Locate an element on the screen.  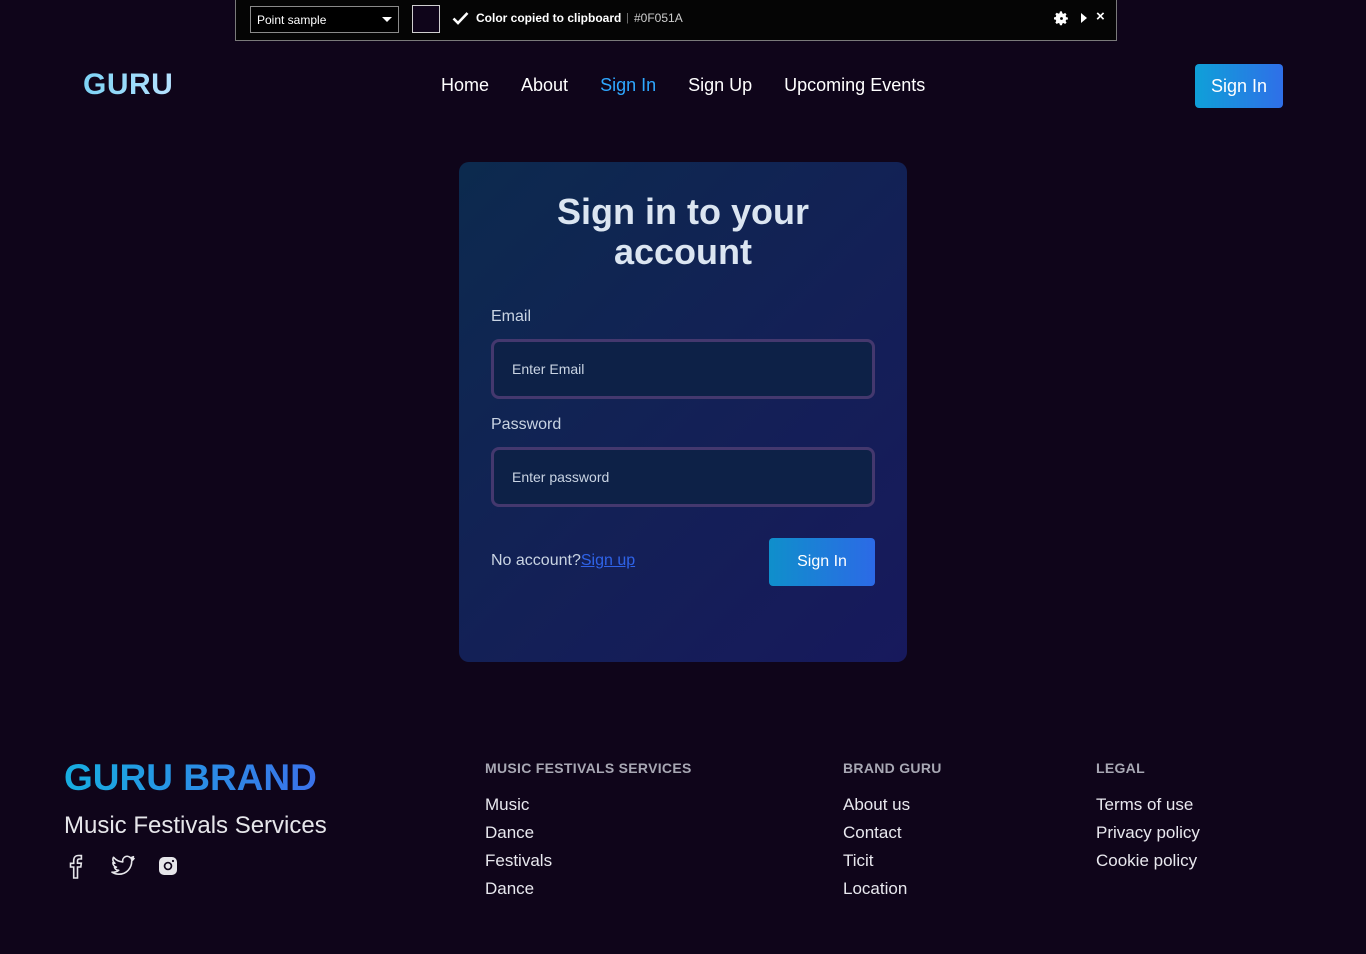
footer-column-heading: BRAND GURU is located at coordinates (892, 768).